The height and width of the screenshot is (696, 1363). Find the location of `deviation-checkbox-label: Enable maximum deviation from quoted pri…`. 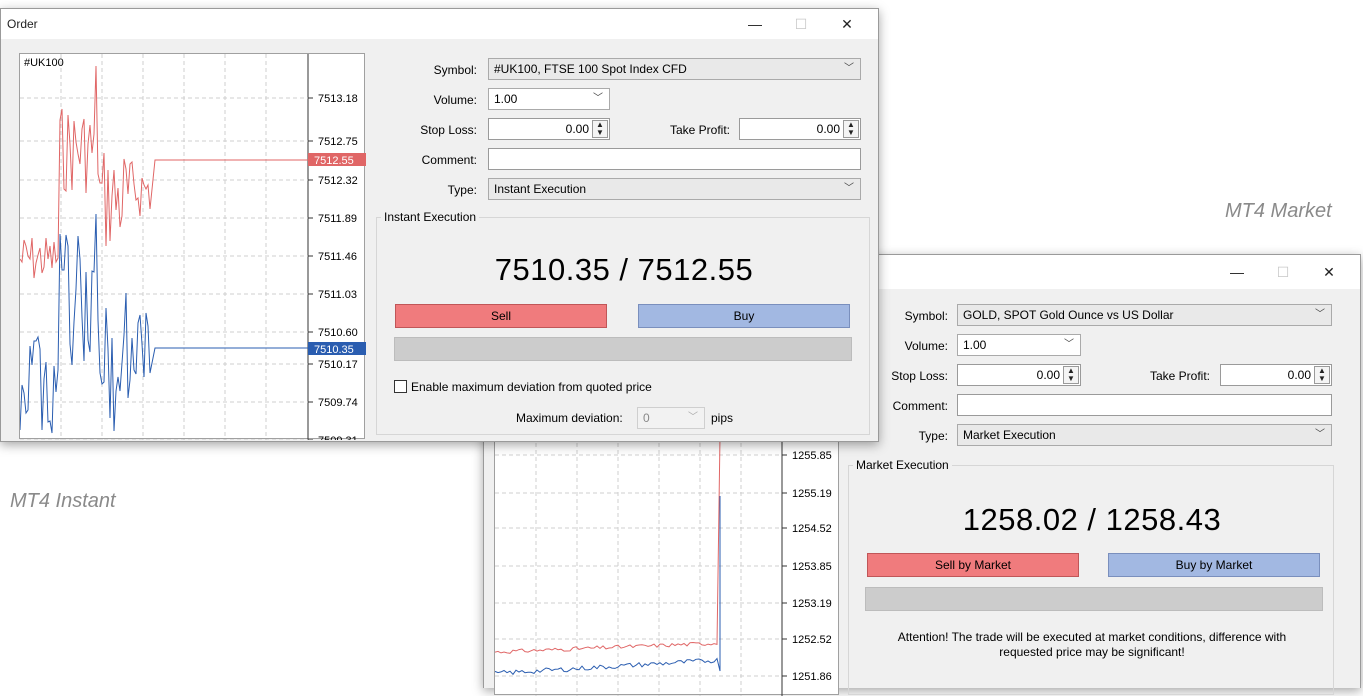

deviation-checkbox-label: Enable maximum deviation from quoted pri… is located at coordinates (531, 387).